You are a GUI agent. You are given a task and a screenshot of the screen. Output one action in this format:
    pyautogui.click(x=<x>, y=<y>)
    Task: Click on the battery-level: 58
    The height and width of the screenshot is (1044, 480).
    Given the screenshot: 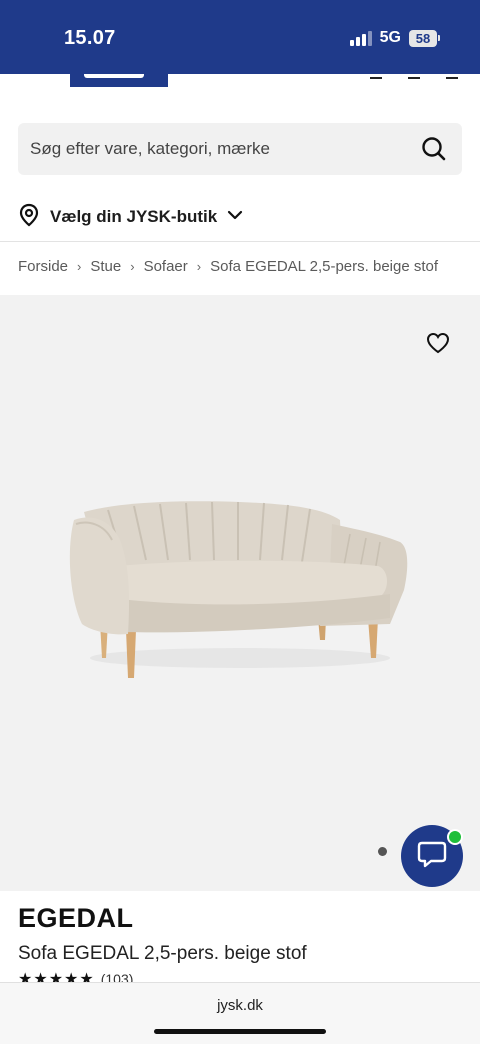 What is the action you would take?
    pyautogui.click(x=423, y=38)
    